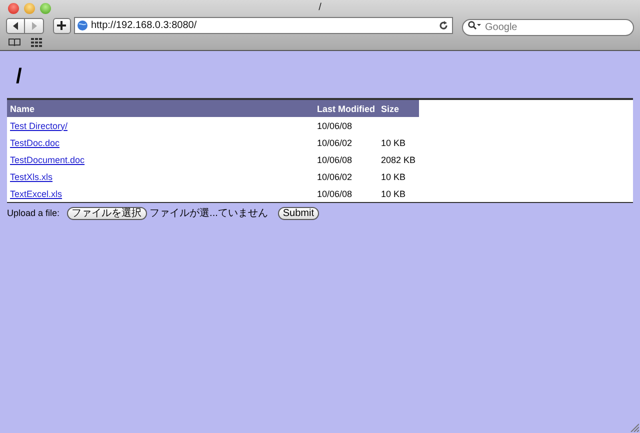 The image size is (640, 433). I want to click on add-bookmark-button, so click(62, 26).